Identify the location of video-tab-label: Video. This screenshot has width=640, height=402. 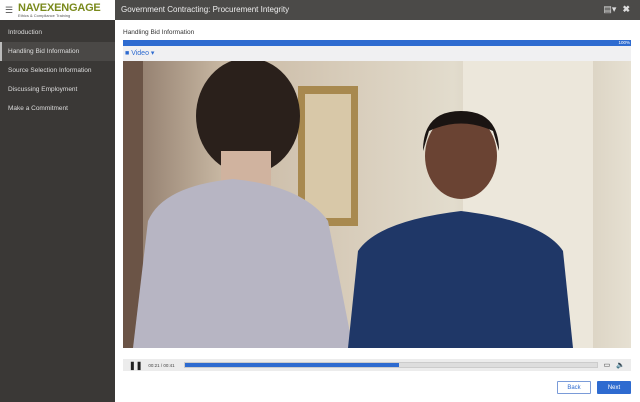
(140, 53).